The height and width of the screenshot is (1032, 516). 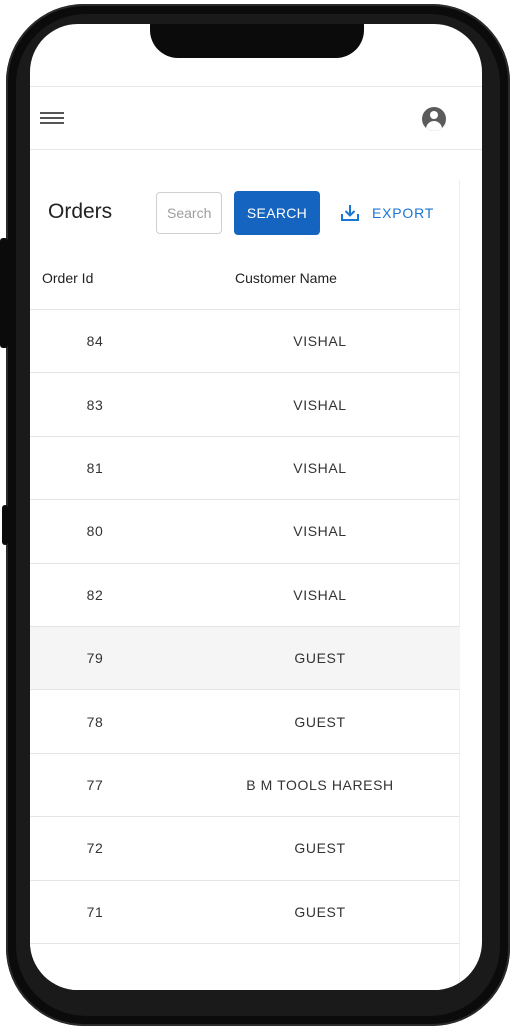 I want to click on orders-toolbar: Orders SEARCH EXPORT, so click(x=245, y=214).